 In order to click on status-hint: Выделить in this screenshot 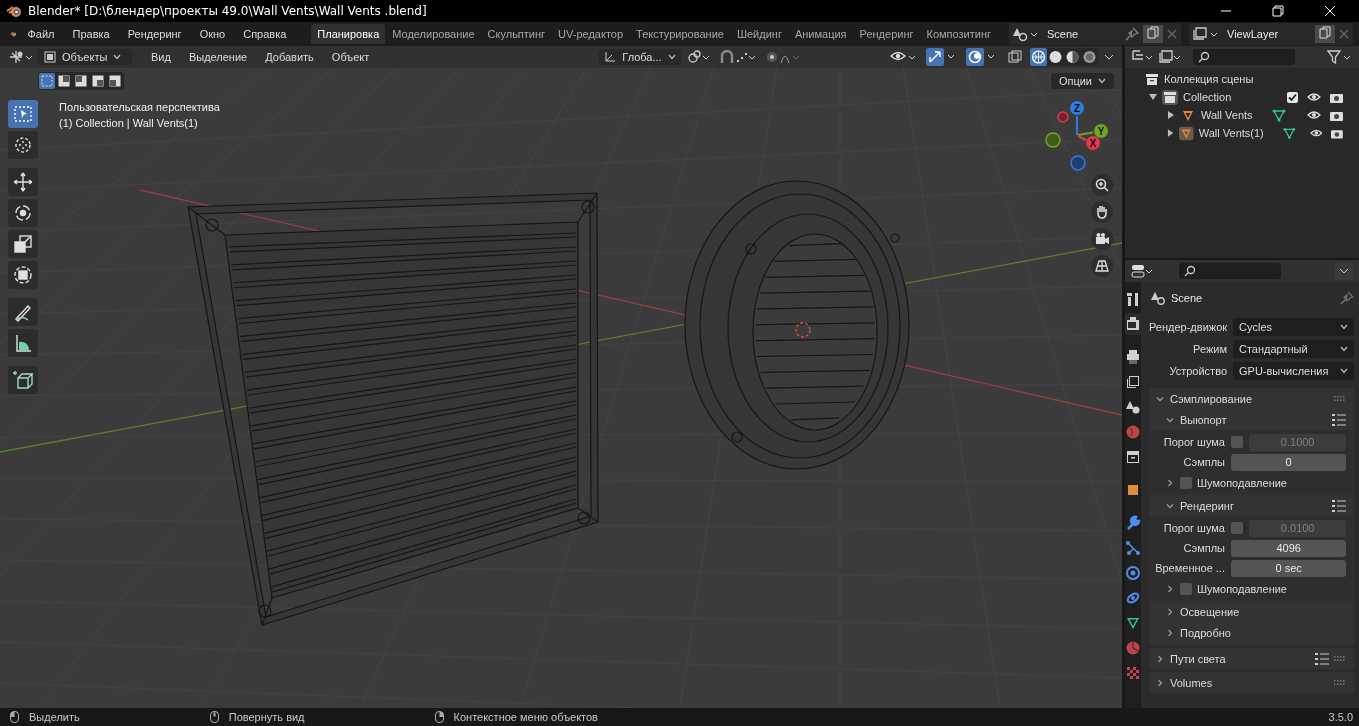, I will do `click(54, 717)`.